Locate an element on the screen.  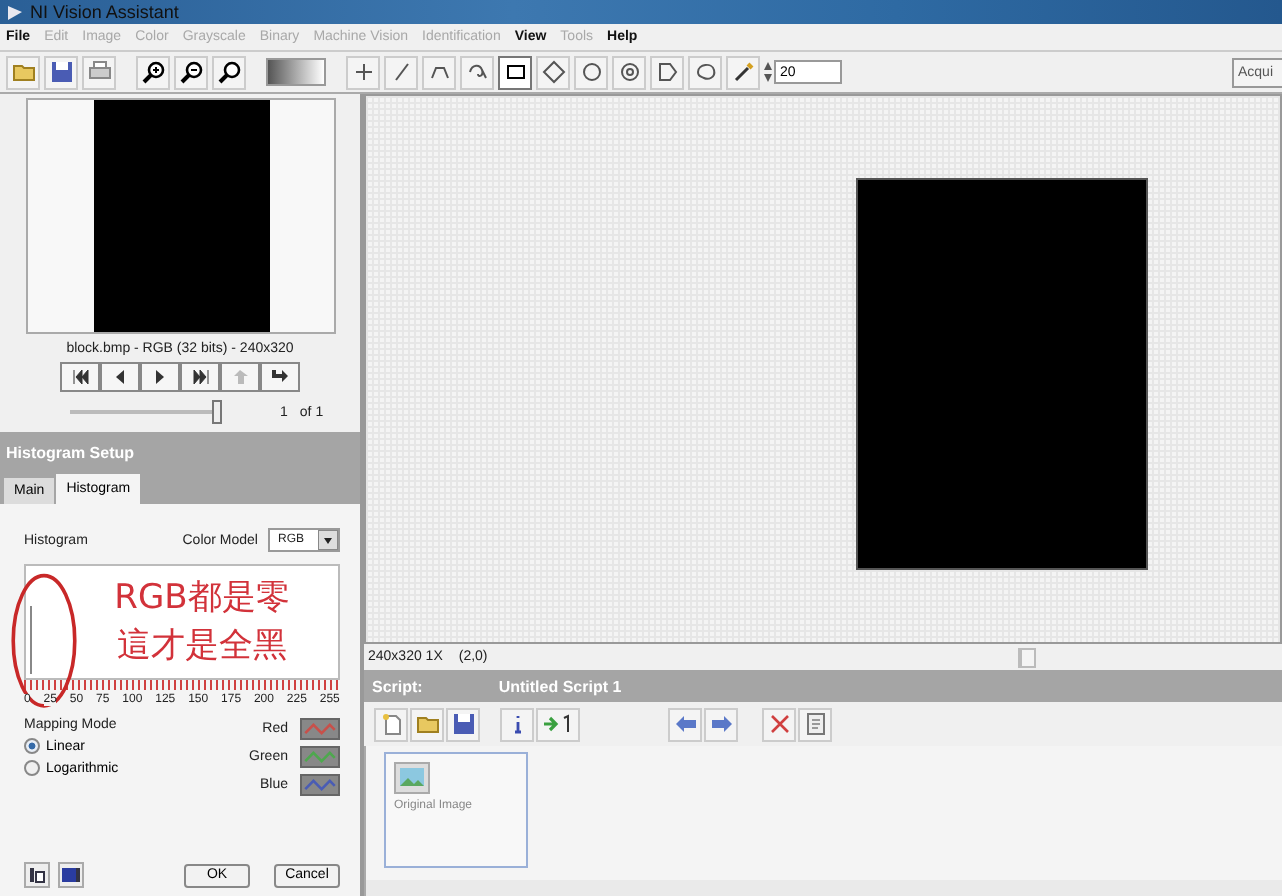
zoom-out-icon is located at coordinates (191, 72).